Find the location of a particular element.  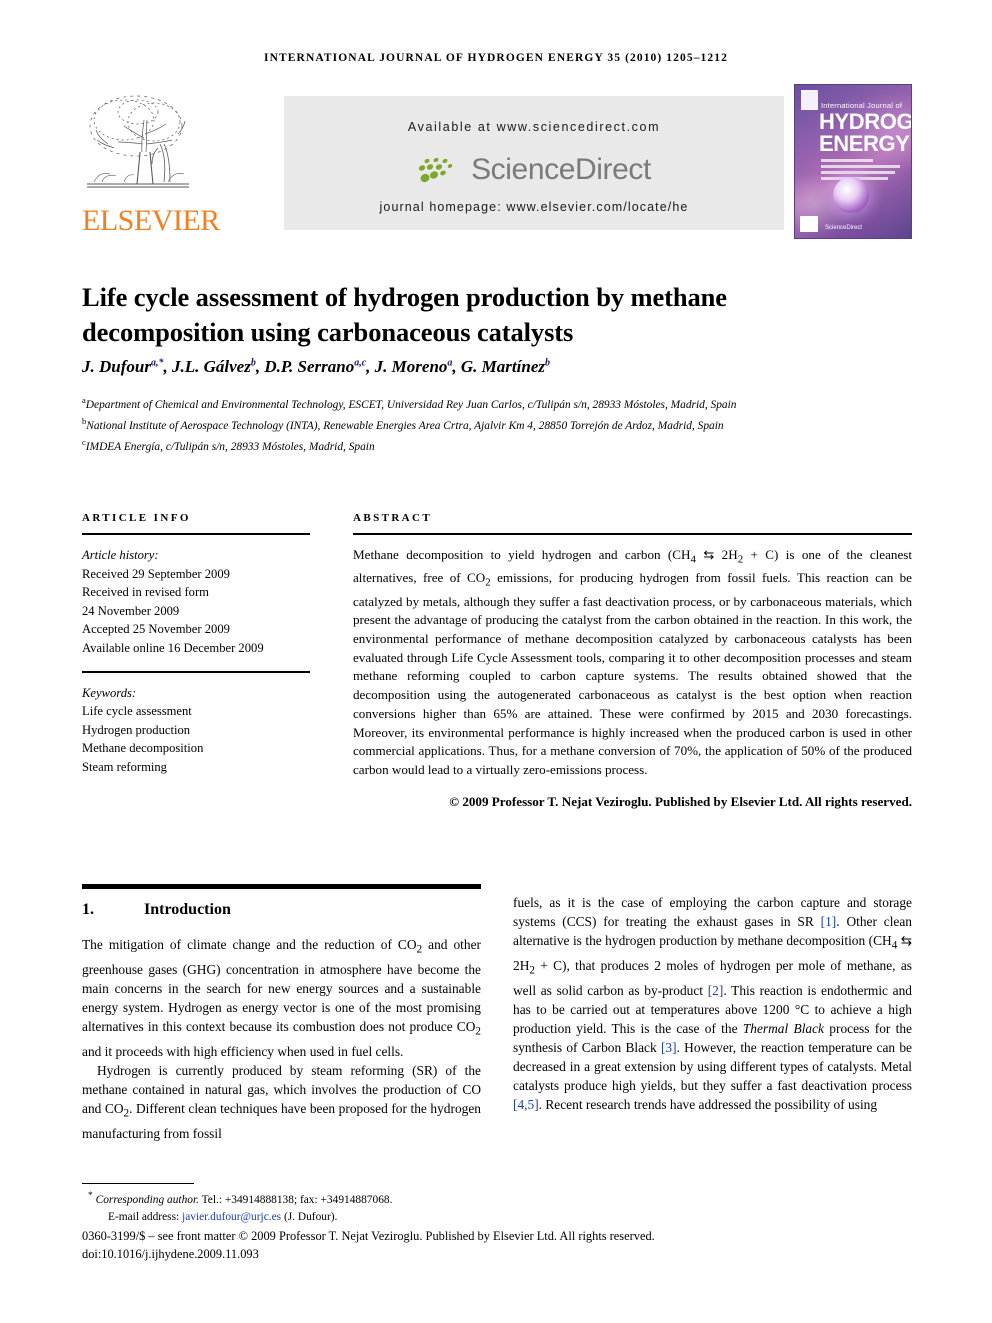

history-item: Received 29 September 2009 is located at coordinates (156, 573).